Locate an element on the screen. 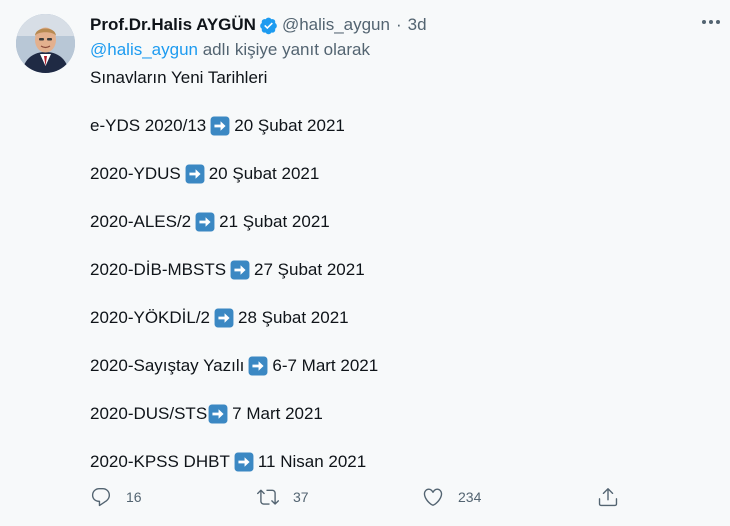 The width and height of the screenshot is (730, 526). exam-name: 2020-DİB-MBSTS is located at coordinates (158, 269).